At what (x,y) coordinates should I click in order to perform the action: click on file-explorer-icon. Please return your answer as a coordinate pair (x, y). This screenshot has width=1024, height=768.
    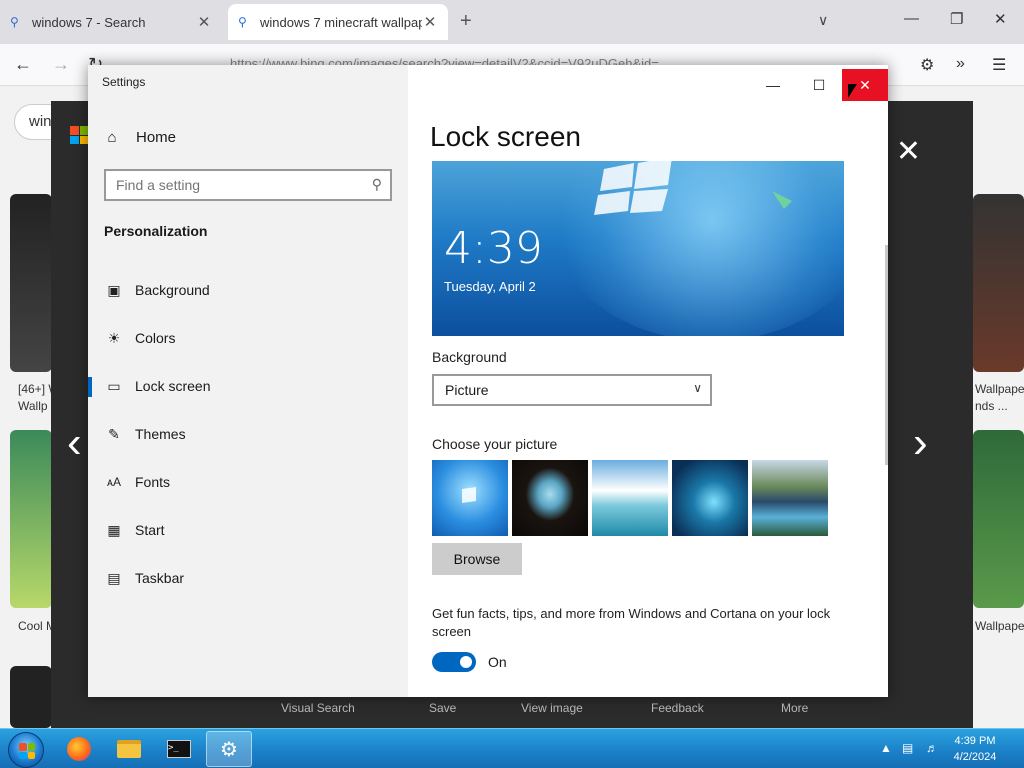
    Looking at the image, I should click on (129, 749).